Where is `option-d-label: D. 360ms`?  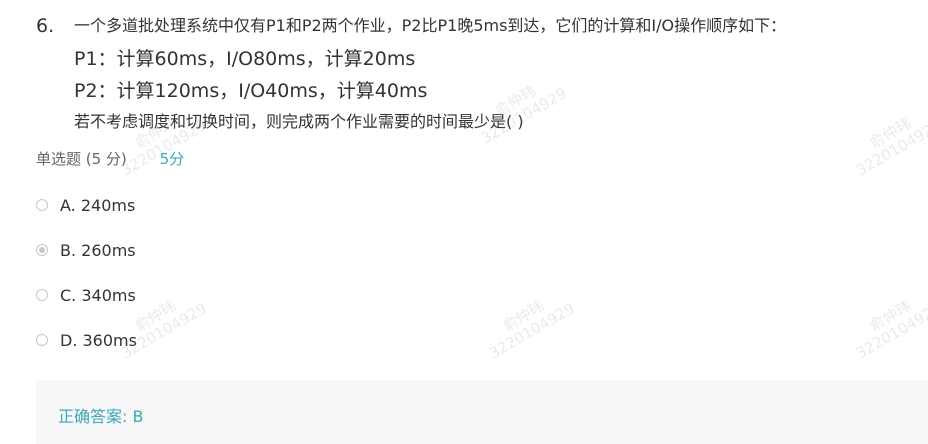
option-d-label: D. 360ms is located at coordinates (98, 340).